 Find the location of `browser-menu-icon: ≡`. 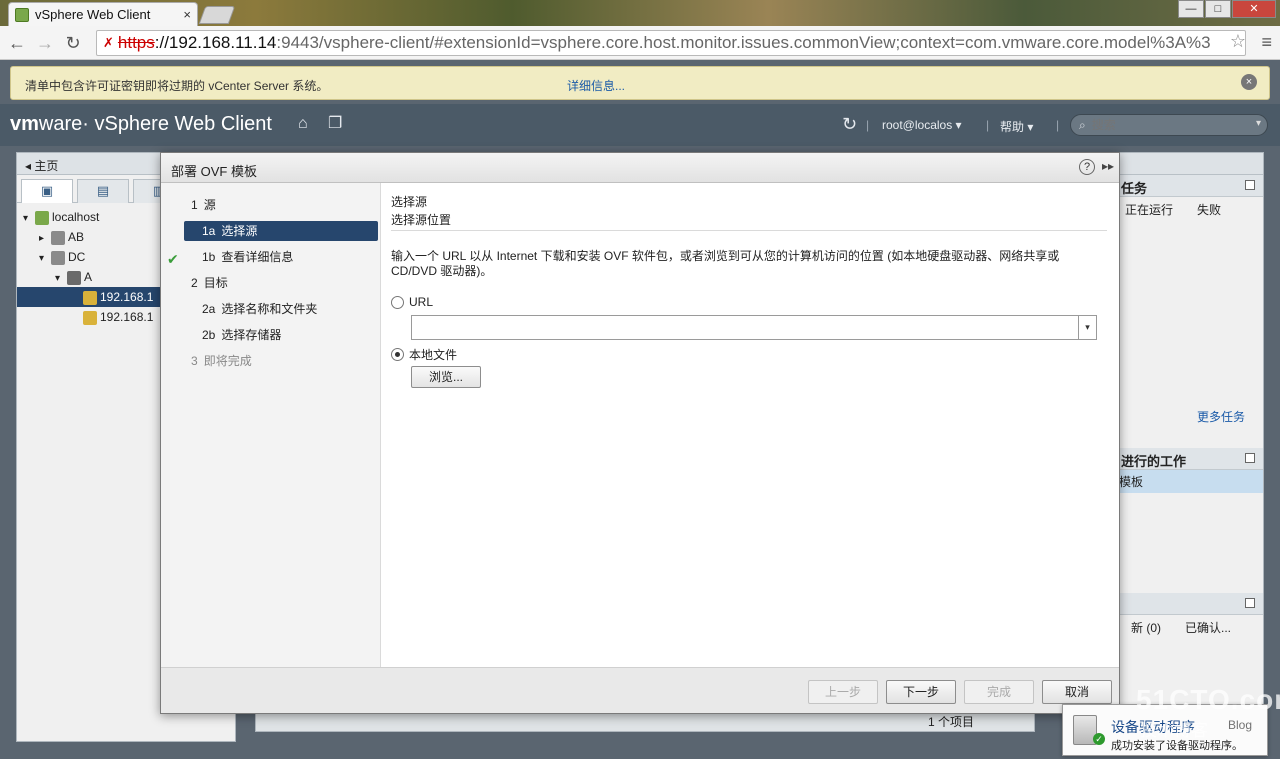

browser-menu-icon: ≡ is located at coordinates (1266, 42).